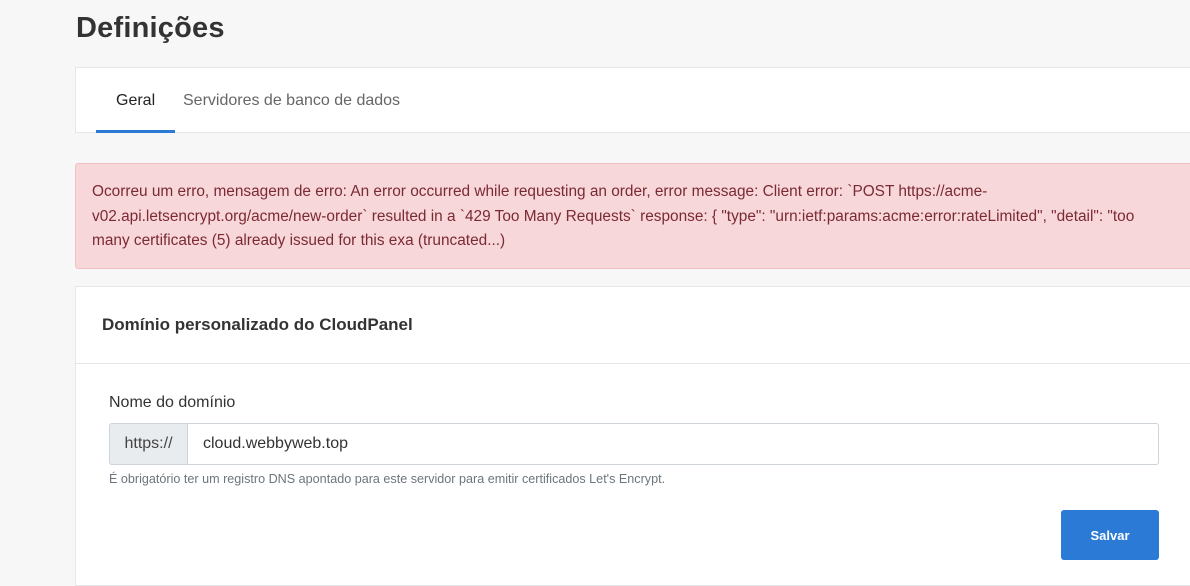 The image size is (1190, 586). Describe the element at coordinates (633, 325) in the screenshot. I see `card-title: Domínio personalizado do CloudPanel` at that location.